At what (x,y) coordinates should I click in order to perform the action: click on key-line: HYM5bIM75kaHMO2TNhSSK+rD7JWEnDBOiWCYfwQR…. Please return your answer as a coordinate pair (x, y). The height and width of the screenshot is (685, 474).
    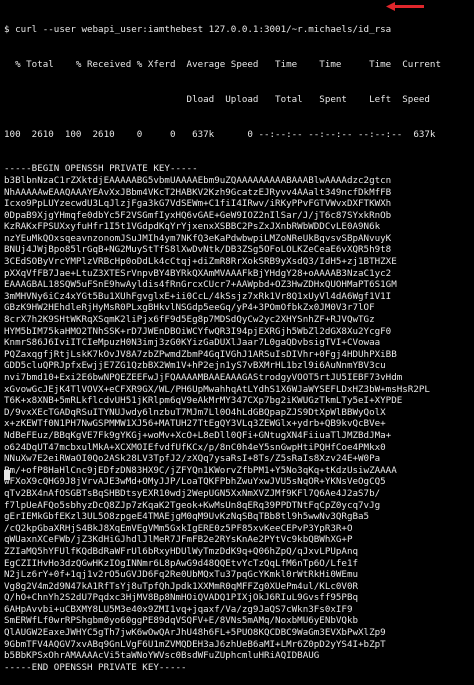
    Looking at the image, I should click on (198, 331).